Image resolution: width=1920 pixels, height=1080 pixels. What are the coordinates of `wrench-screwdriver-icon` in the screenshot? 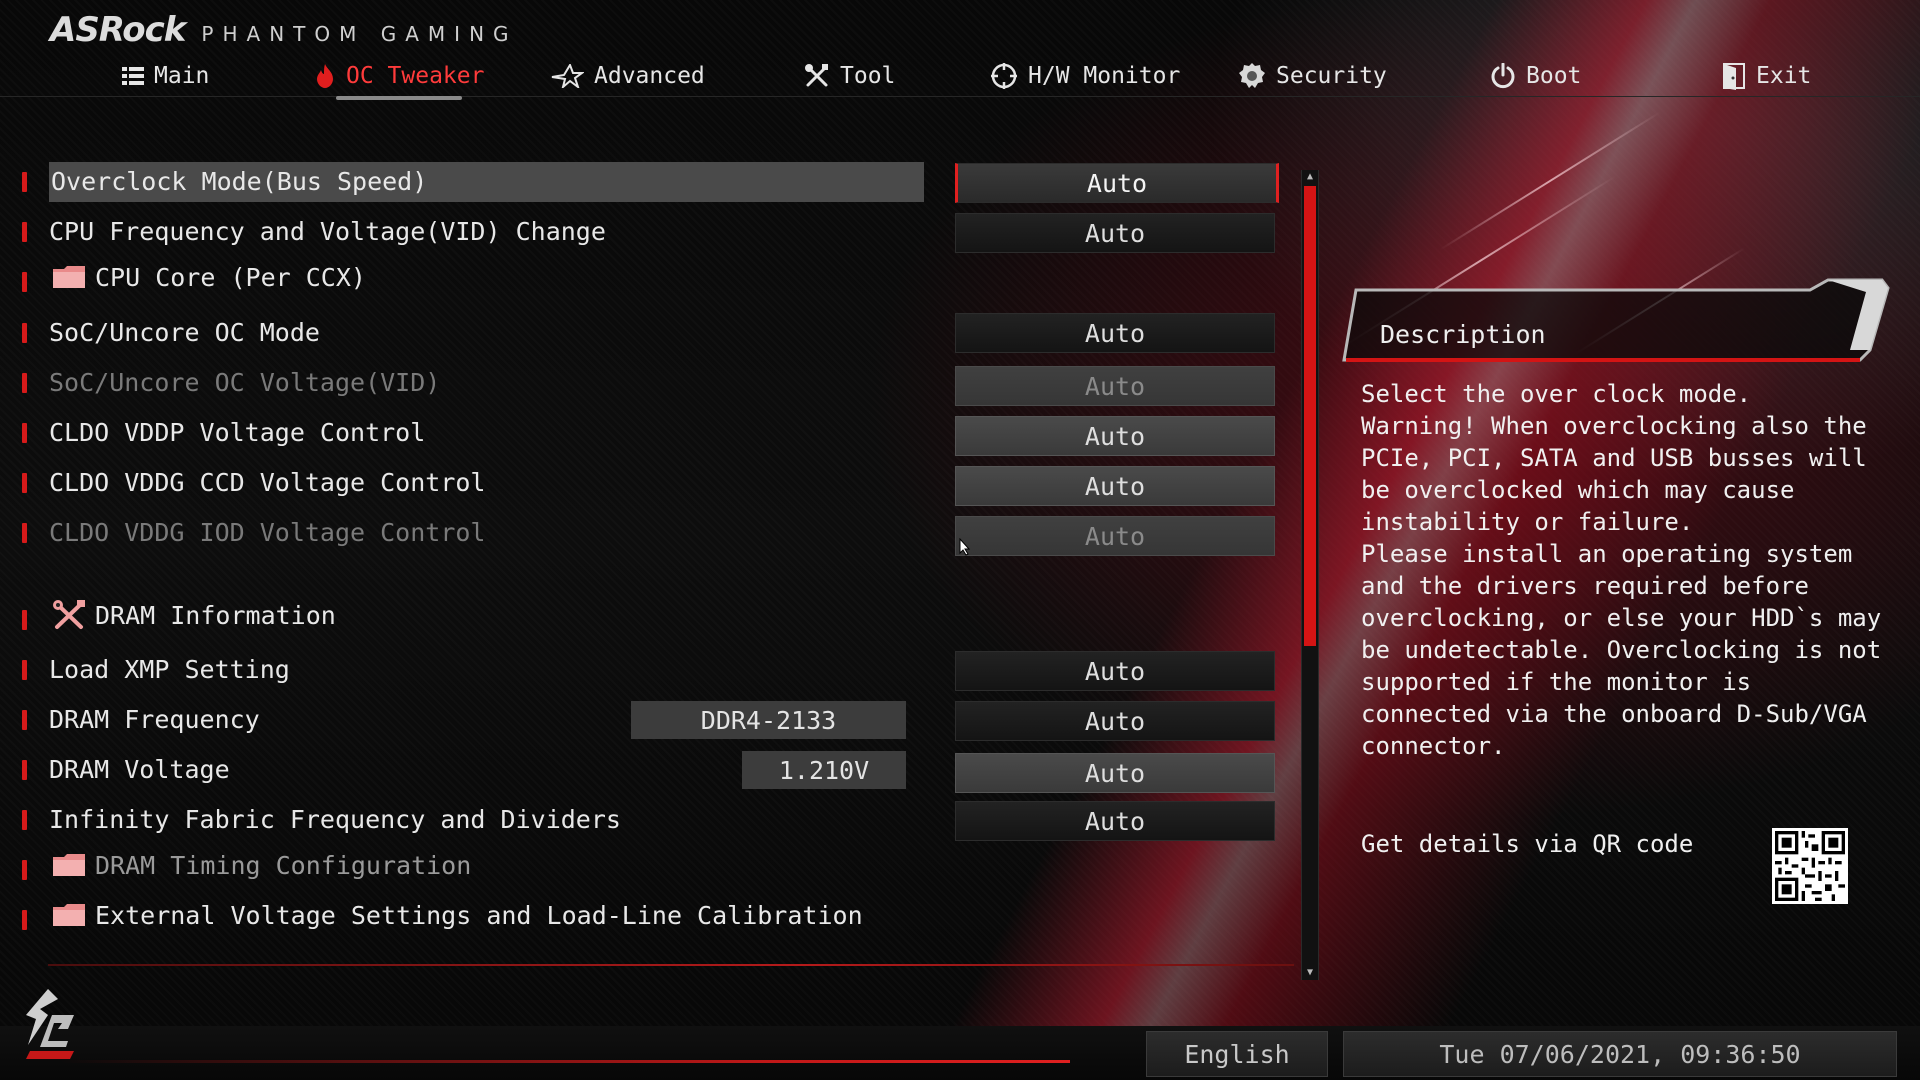 It's located at (69, 614).